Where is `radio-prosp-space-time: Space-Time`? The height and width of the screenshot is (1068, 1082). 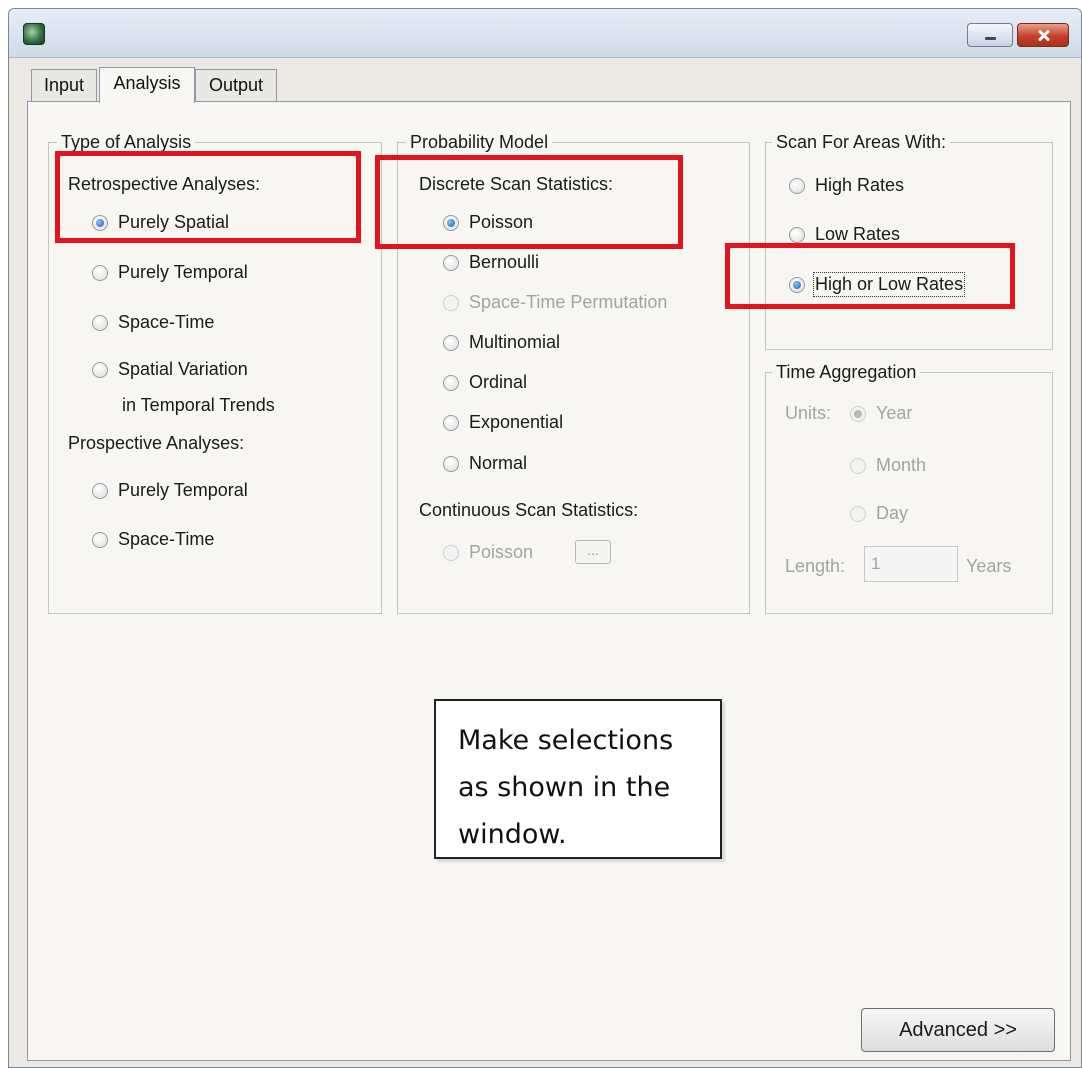
radio-prosp-space-time: Space-Time is located at coordinates (153, 539).